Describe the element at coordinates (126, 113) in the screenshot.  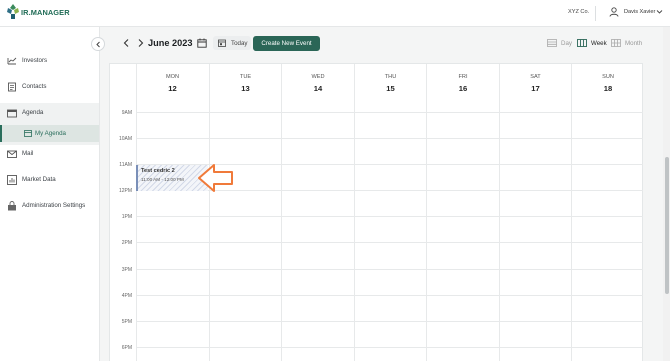
I see `hour-label: 9AM` at that location.